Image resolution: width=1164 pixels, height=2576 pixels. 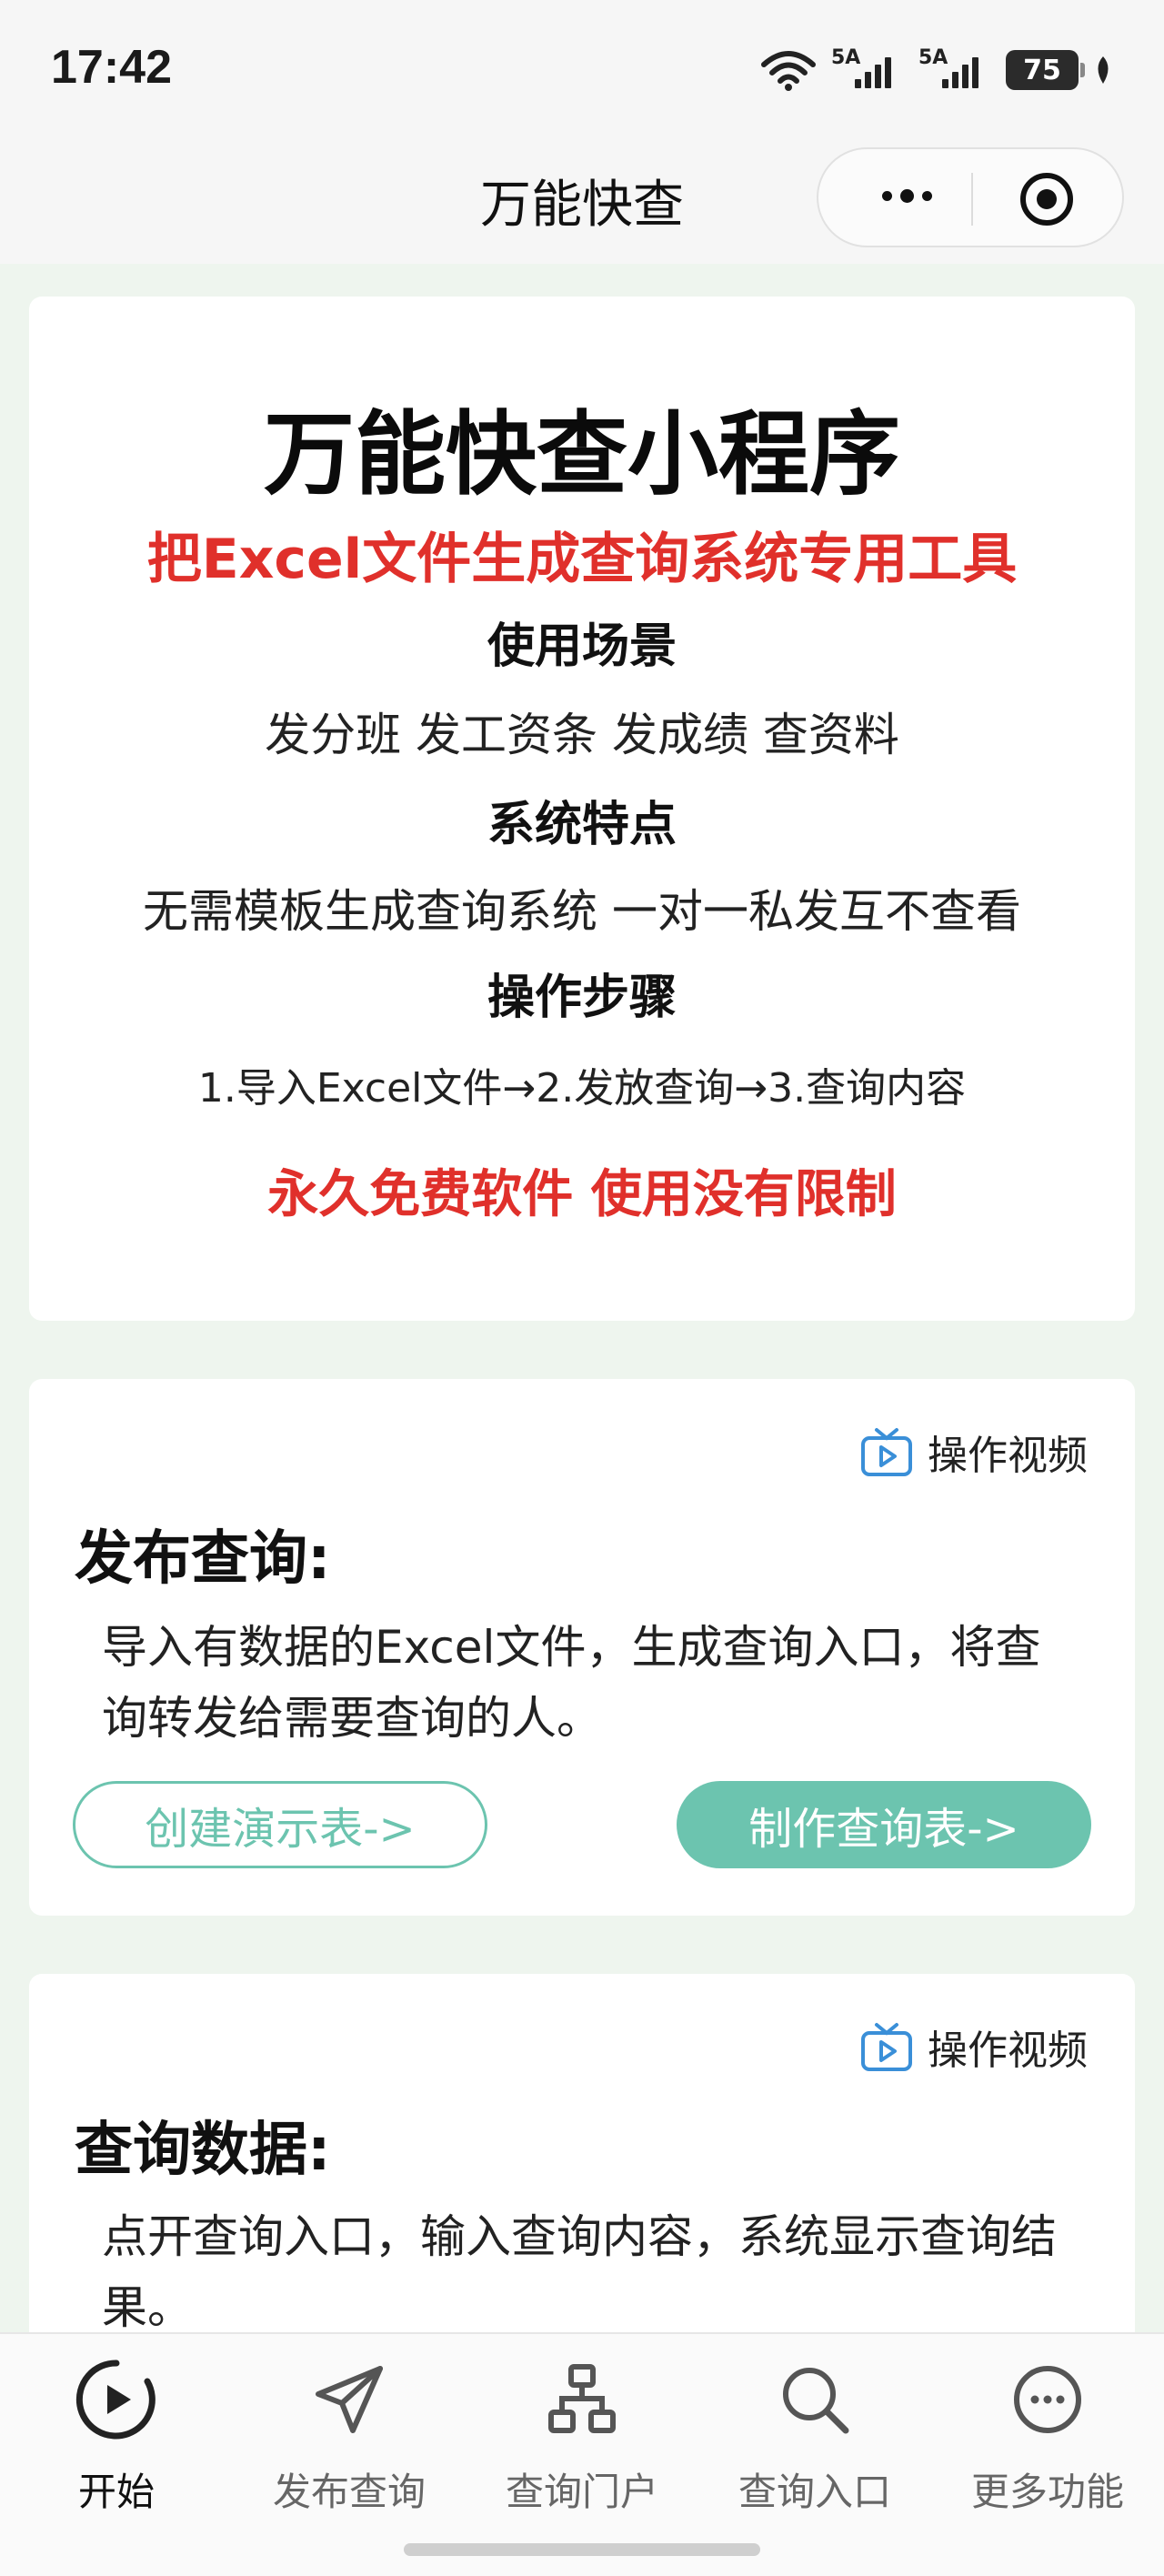 I want to click on tab-publish: 发布查询, so click(x=349, y=2436).